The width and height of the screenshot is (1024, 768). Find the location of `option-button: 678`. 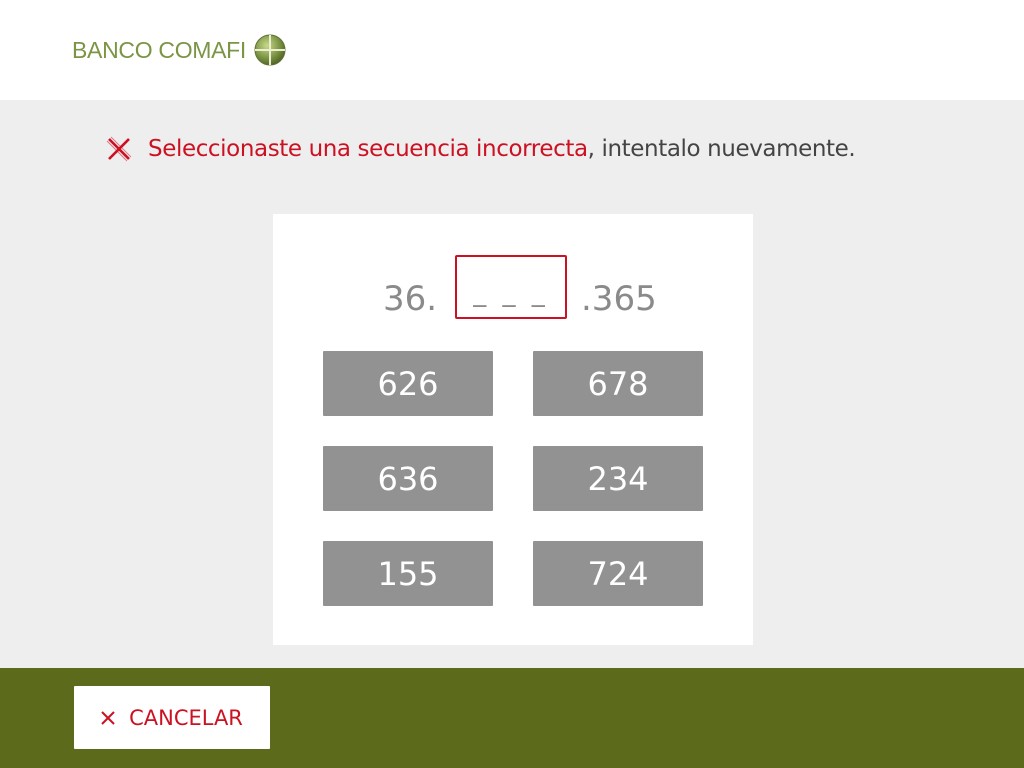

option-button: 678 is located at coordinates (618, 383).